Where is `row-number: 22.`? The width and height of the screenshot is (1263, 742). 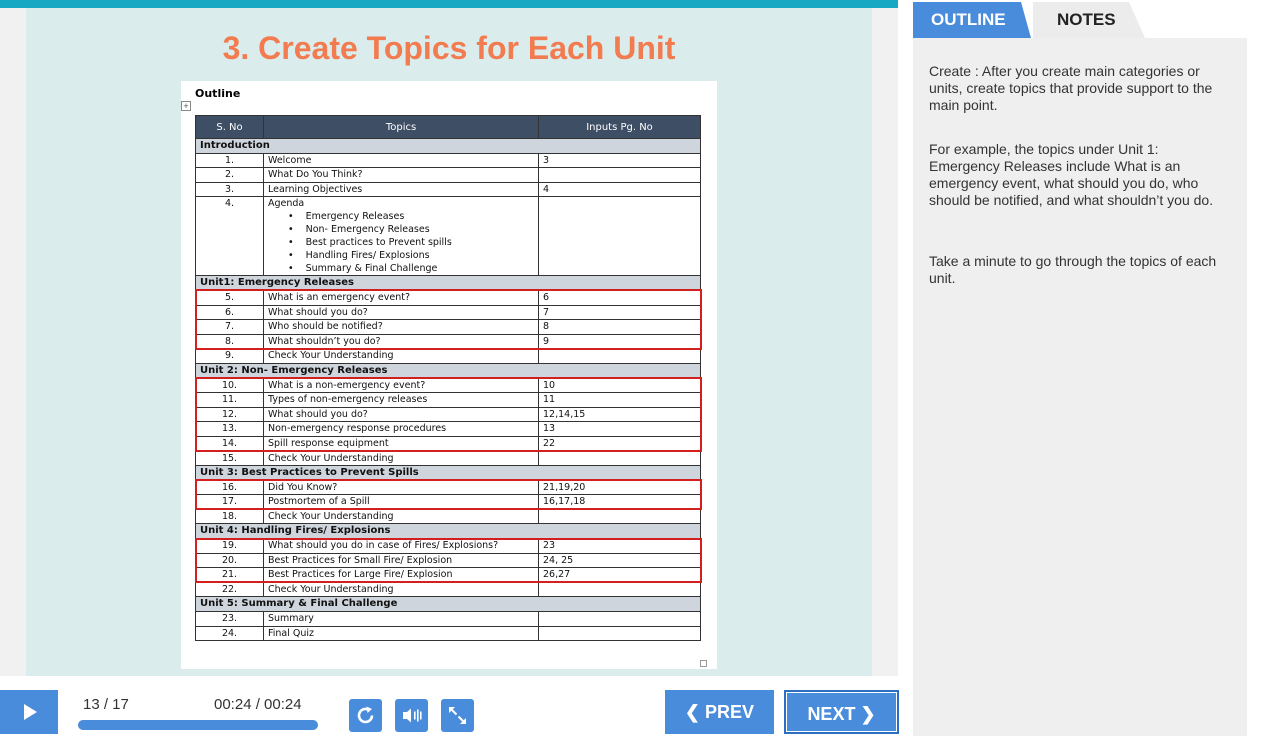 row-number: 22. is located at coordinates (229, 589).